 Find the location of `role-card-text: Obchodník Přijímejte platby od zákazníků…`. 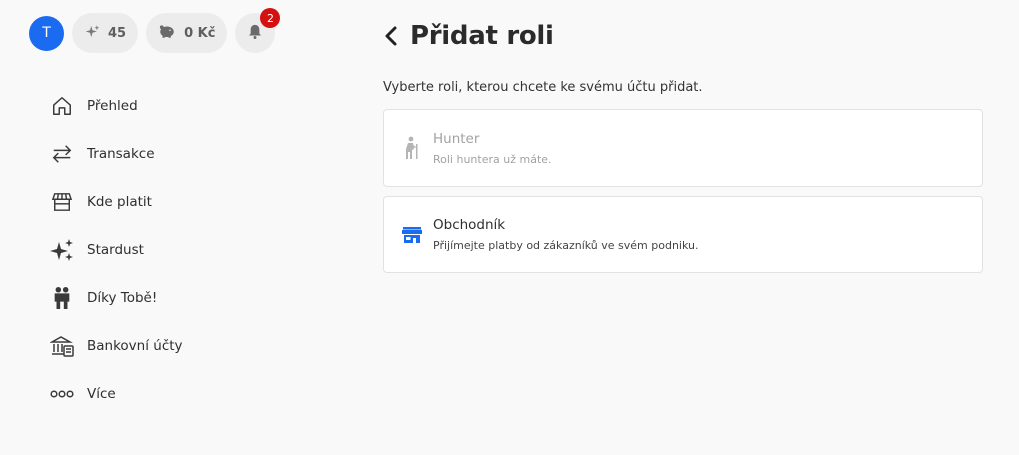

role-card-text: Obchodník Přijímejte platby od zákazníků… is located at coordinates (566, 234).